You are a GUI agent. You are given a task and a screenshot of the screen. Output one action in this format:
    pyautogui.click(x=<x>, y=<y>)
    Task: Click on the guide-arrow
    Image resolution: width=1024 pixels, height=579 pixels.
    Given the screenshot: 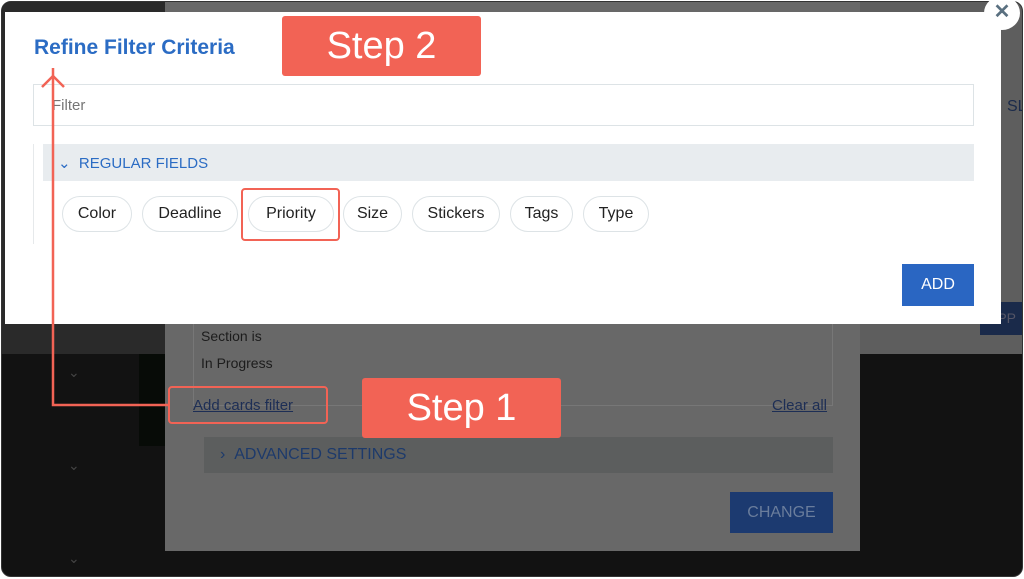 What is the action you would take?
    pyautogui.click(x=104, y=237)
    